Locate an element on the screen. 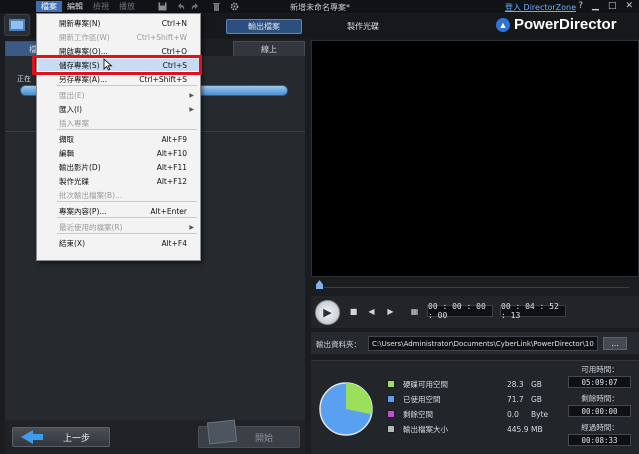 The image size is (639, 454). menu-bar: 檔案 編輯 檢視 播放 is located at coordinates (88, 6).